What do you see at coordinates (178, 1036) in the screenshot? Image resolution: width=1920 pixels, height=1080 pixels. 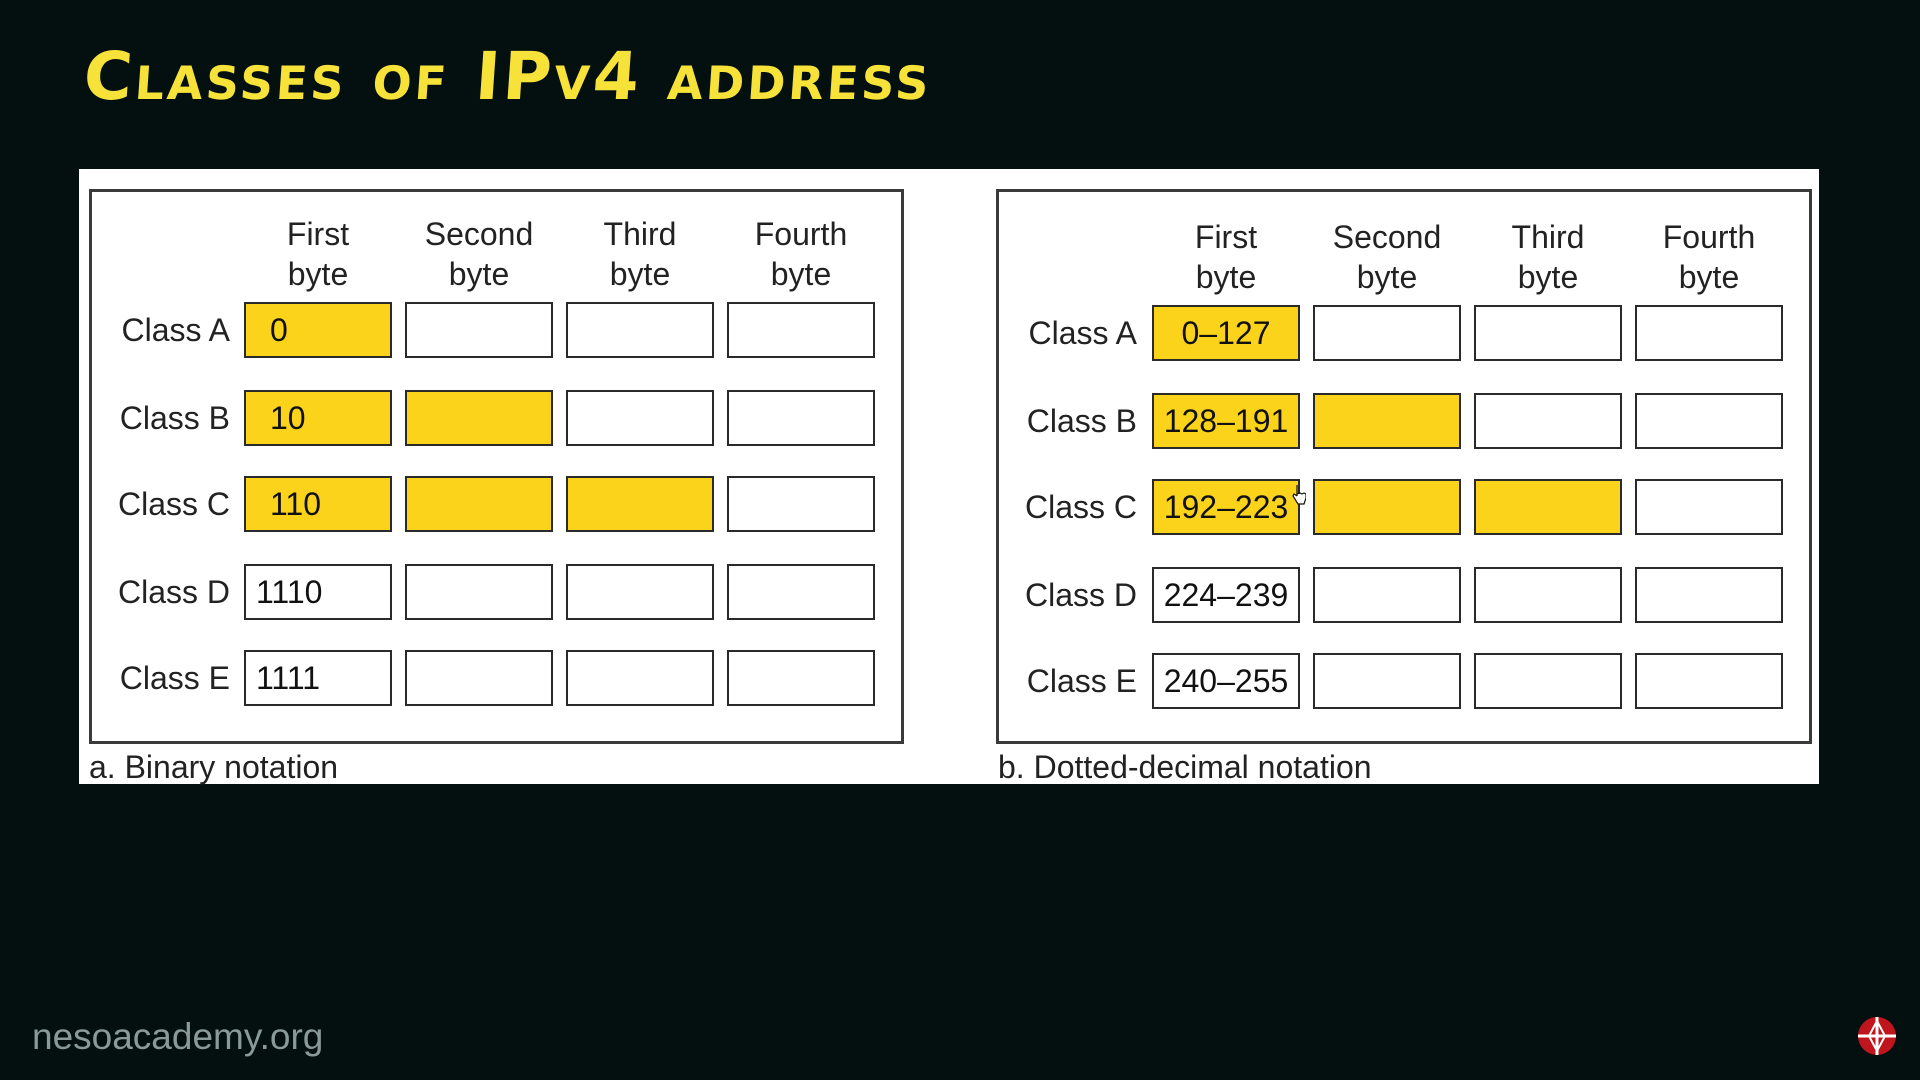 I see `site-watermark: nesoacademy.org` at bounding box center [178, 1036].